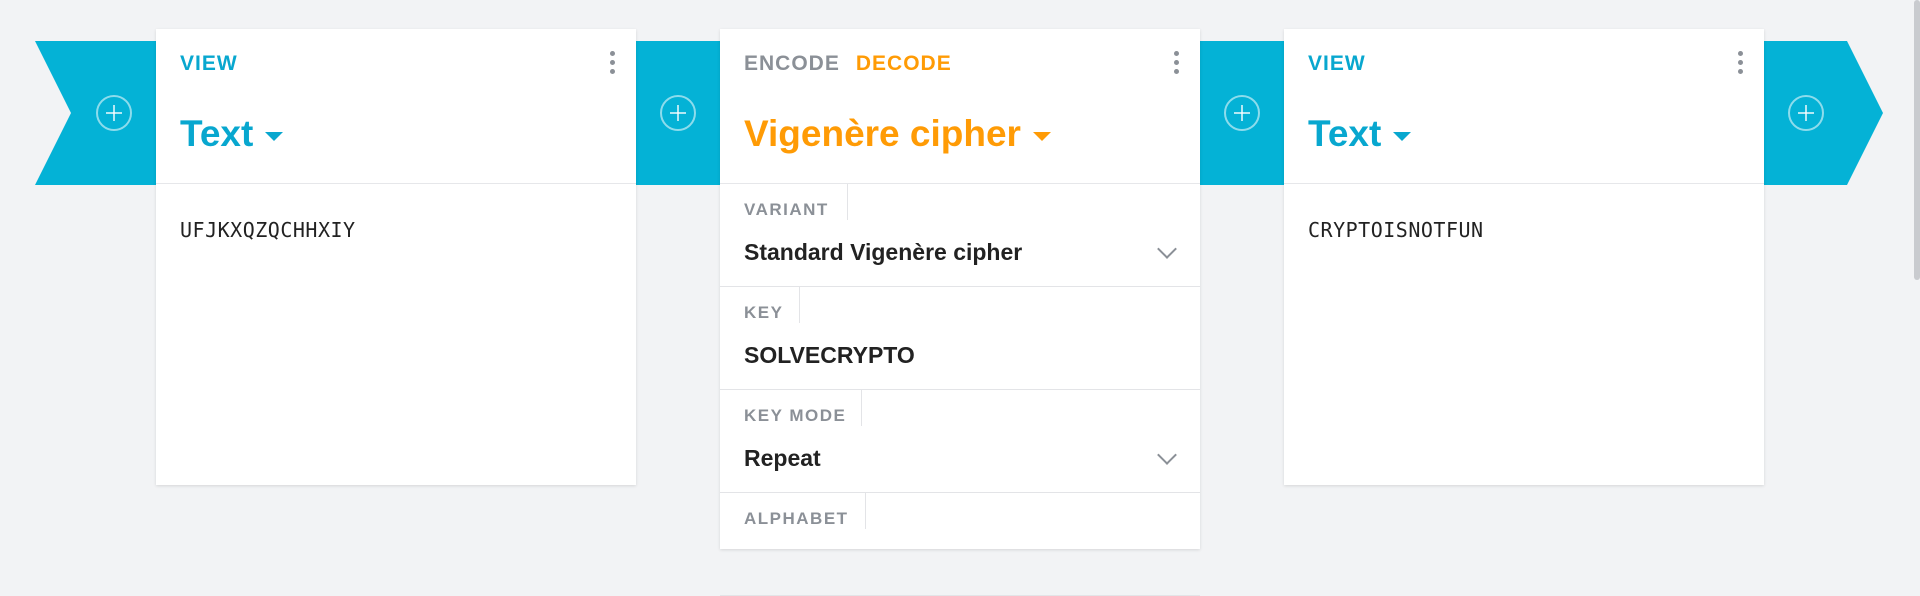  What do you see at coordinates (904, 63) in the screenshot?
I see `decode-tab: DECODE` at bounding box center [904, 63].